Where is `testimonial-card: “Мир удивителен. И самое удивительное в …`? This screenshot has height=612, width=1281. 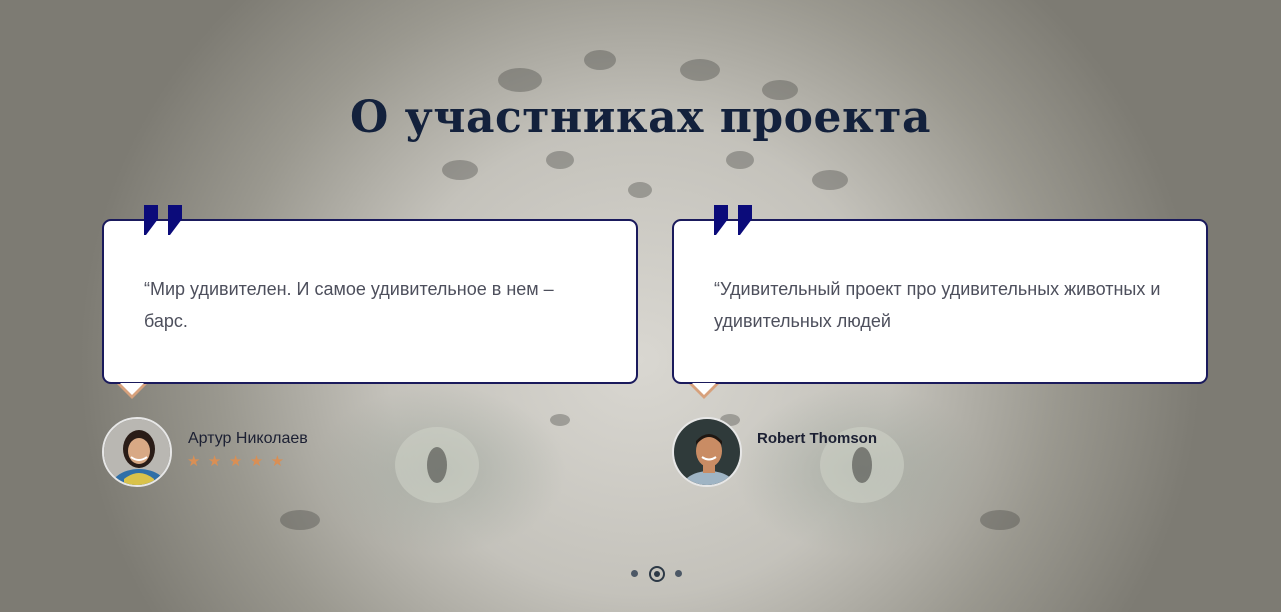 testimonial-card: “Мир удивителен. И самое удивительное в … is located at coordinates (370, 294).